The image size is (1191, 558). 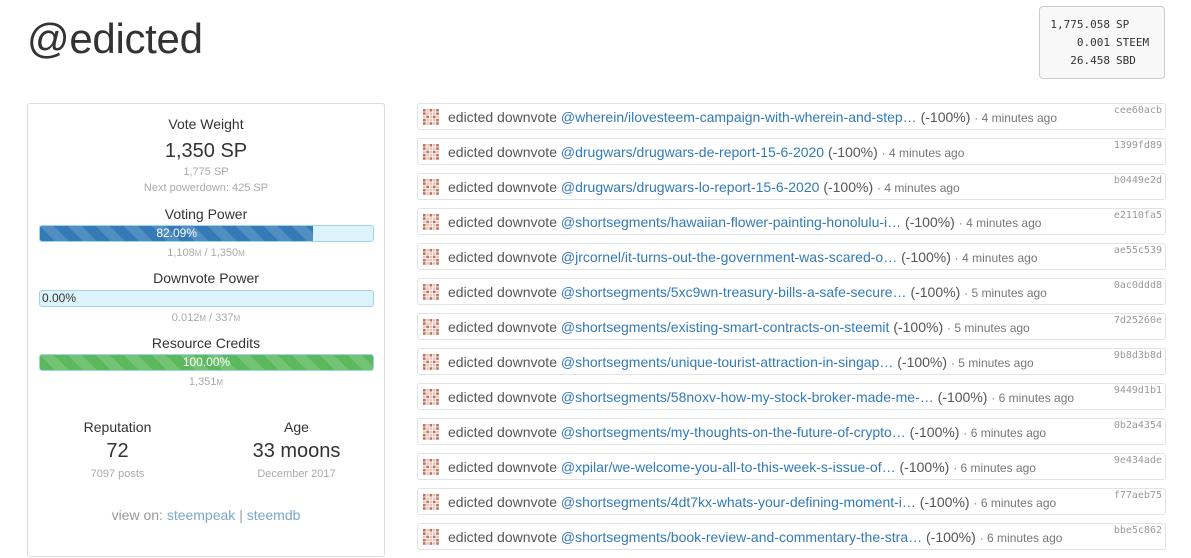 What do you see at coordinates (1138, 181) in the screenshot?
I see `transaction-hash-link: b0449e2d` at bounding box center [1138, 181].